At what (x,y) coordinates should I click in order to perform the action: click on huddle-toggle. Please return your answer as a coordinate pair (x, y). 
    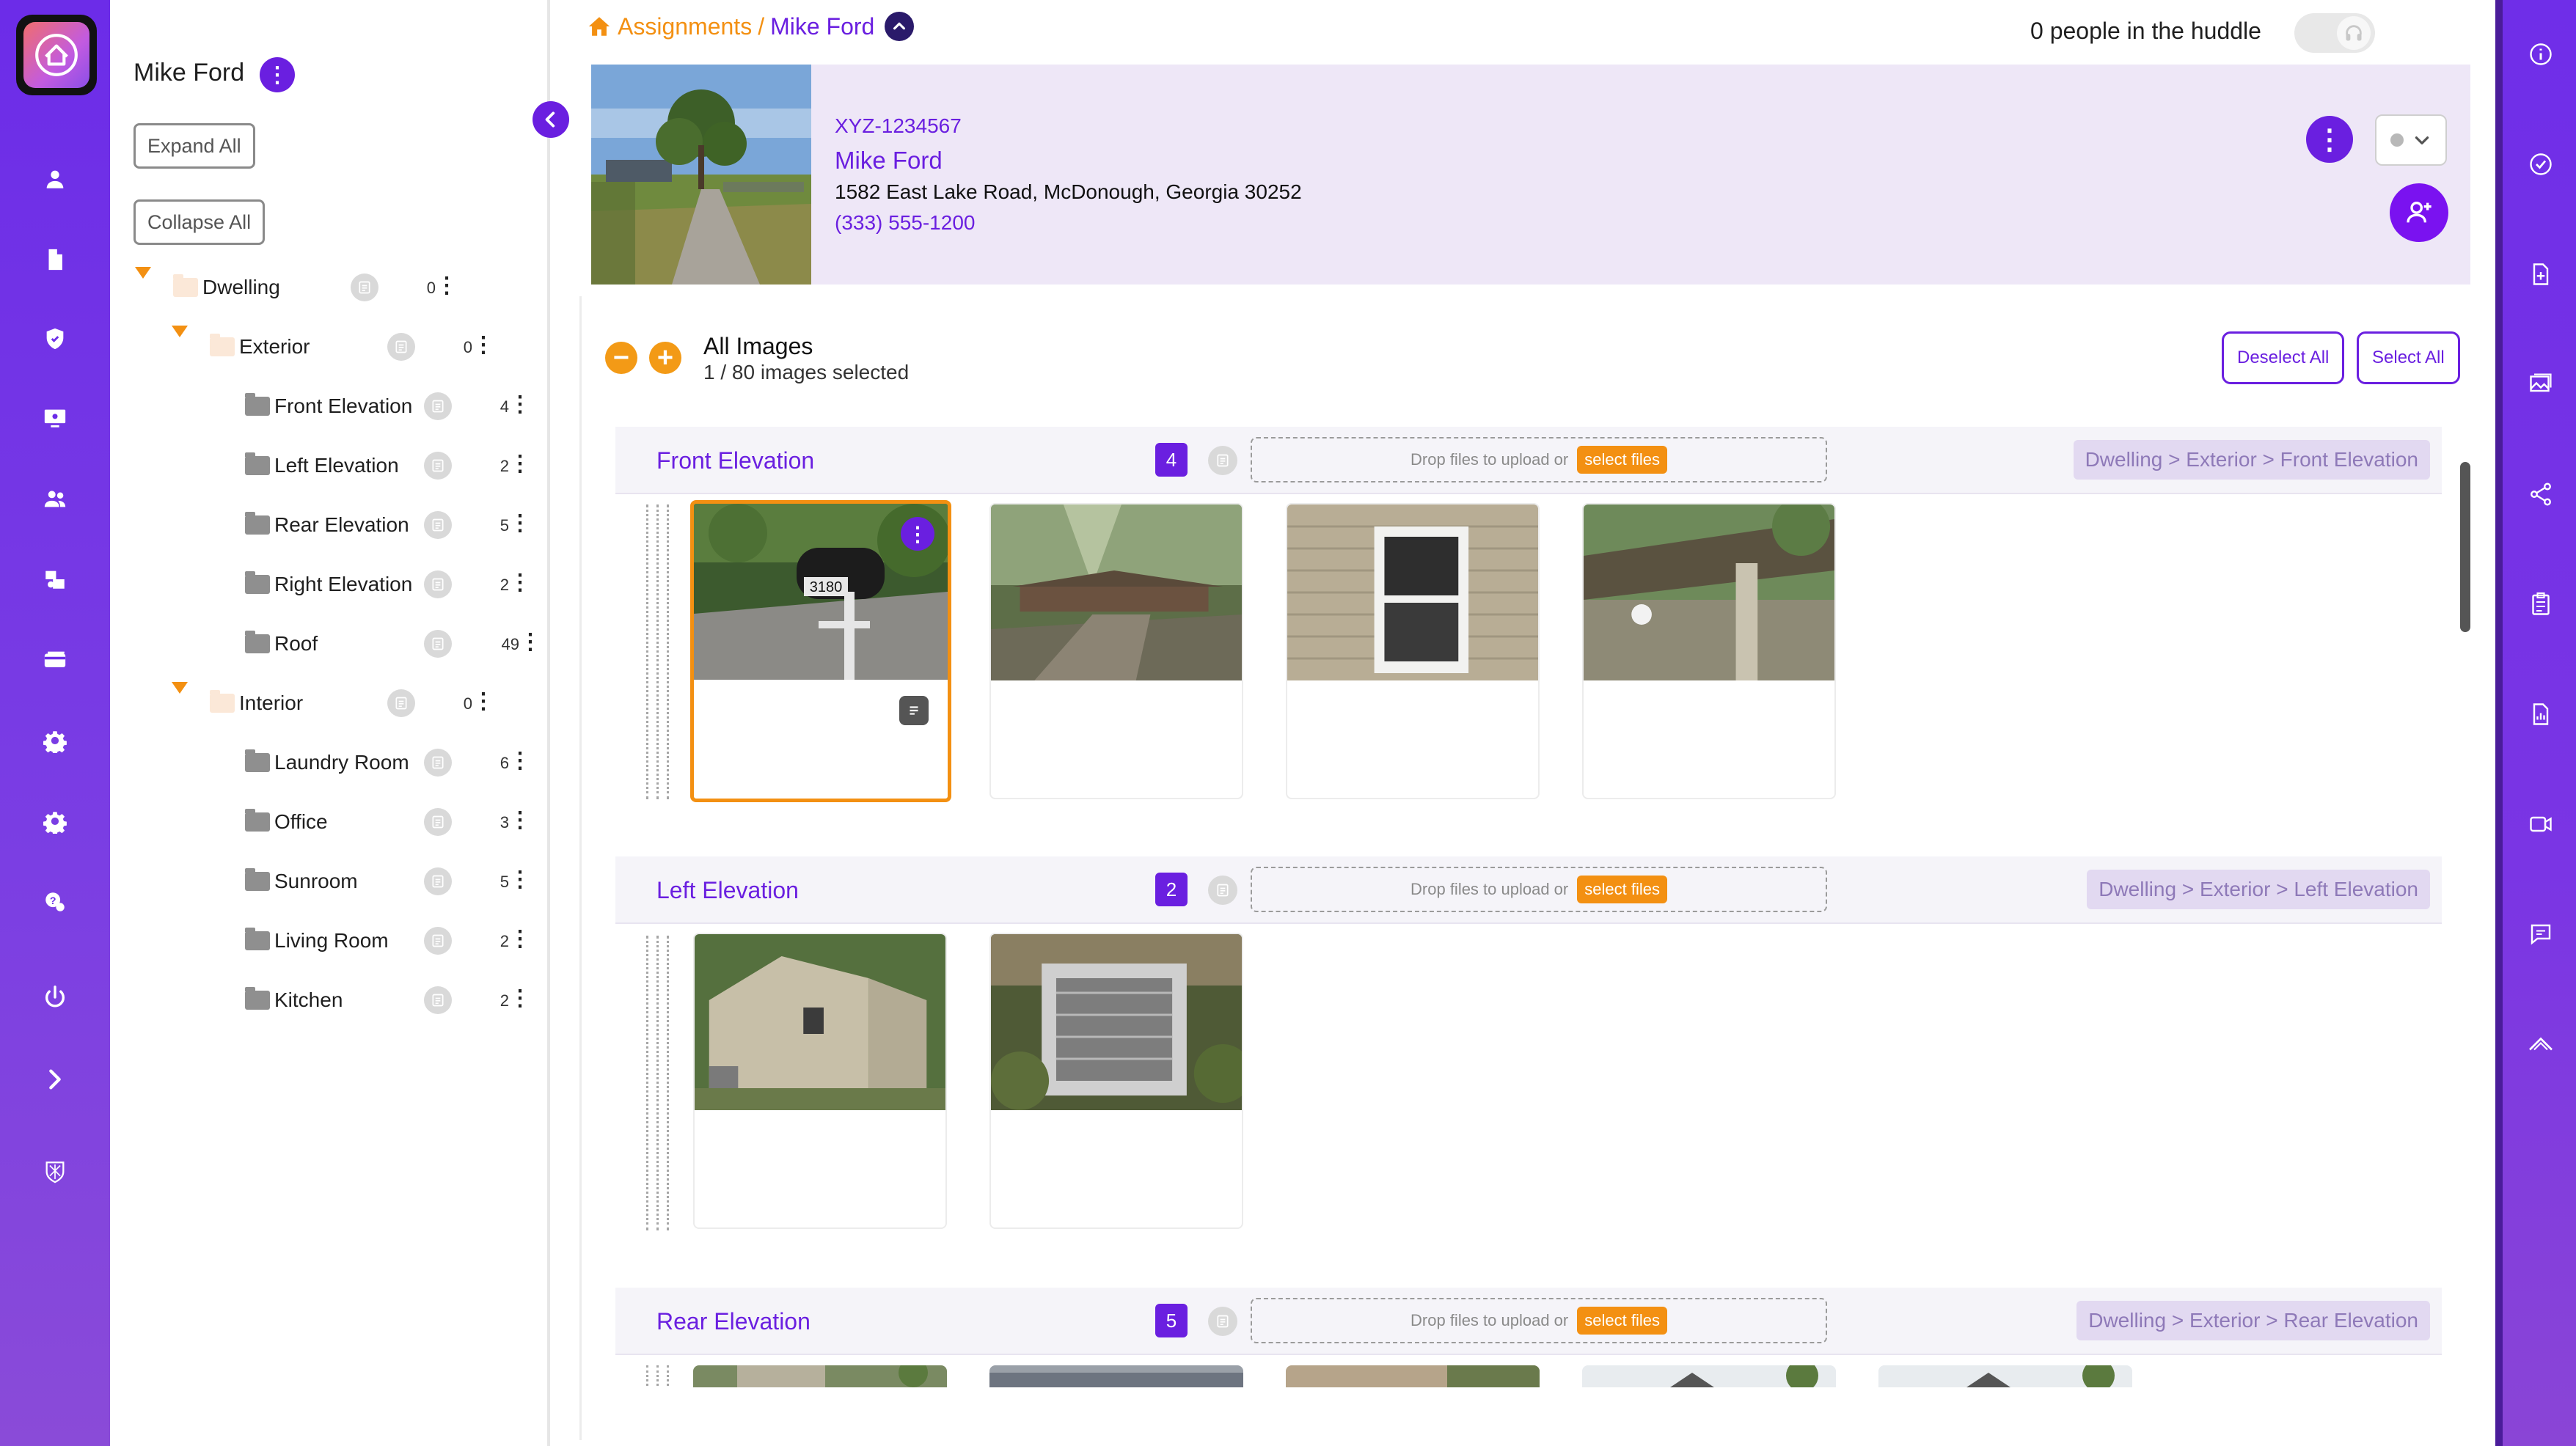
    Looking at the image, I should click on (2334, 33).